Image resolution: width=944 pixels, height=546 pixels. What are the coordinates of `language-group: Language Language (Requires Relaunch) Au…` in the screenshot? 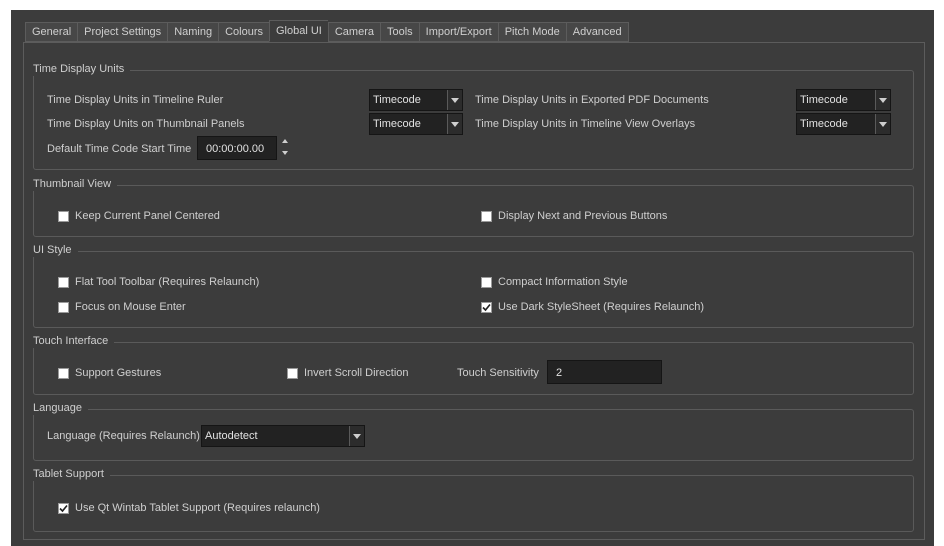 It's located at (470, 431).